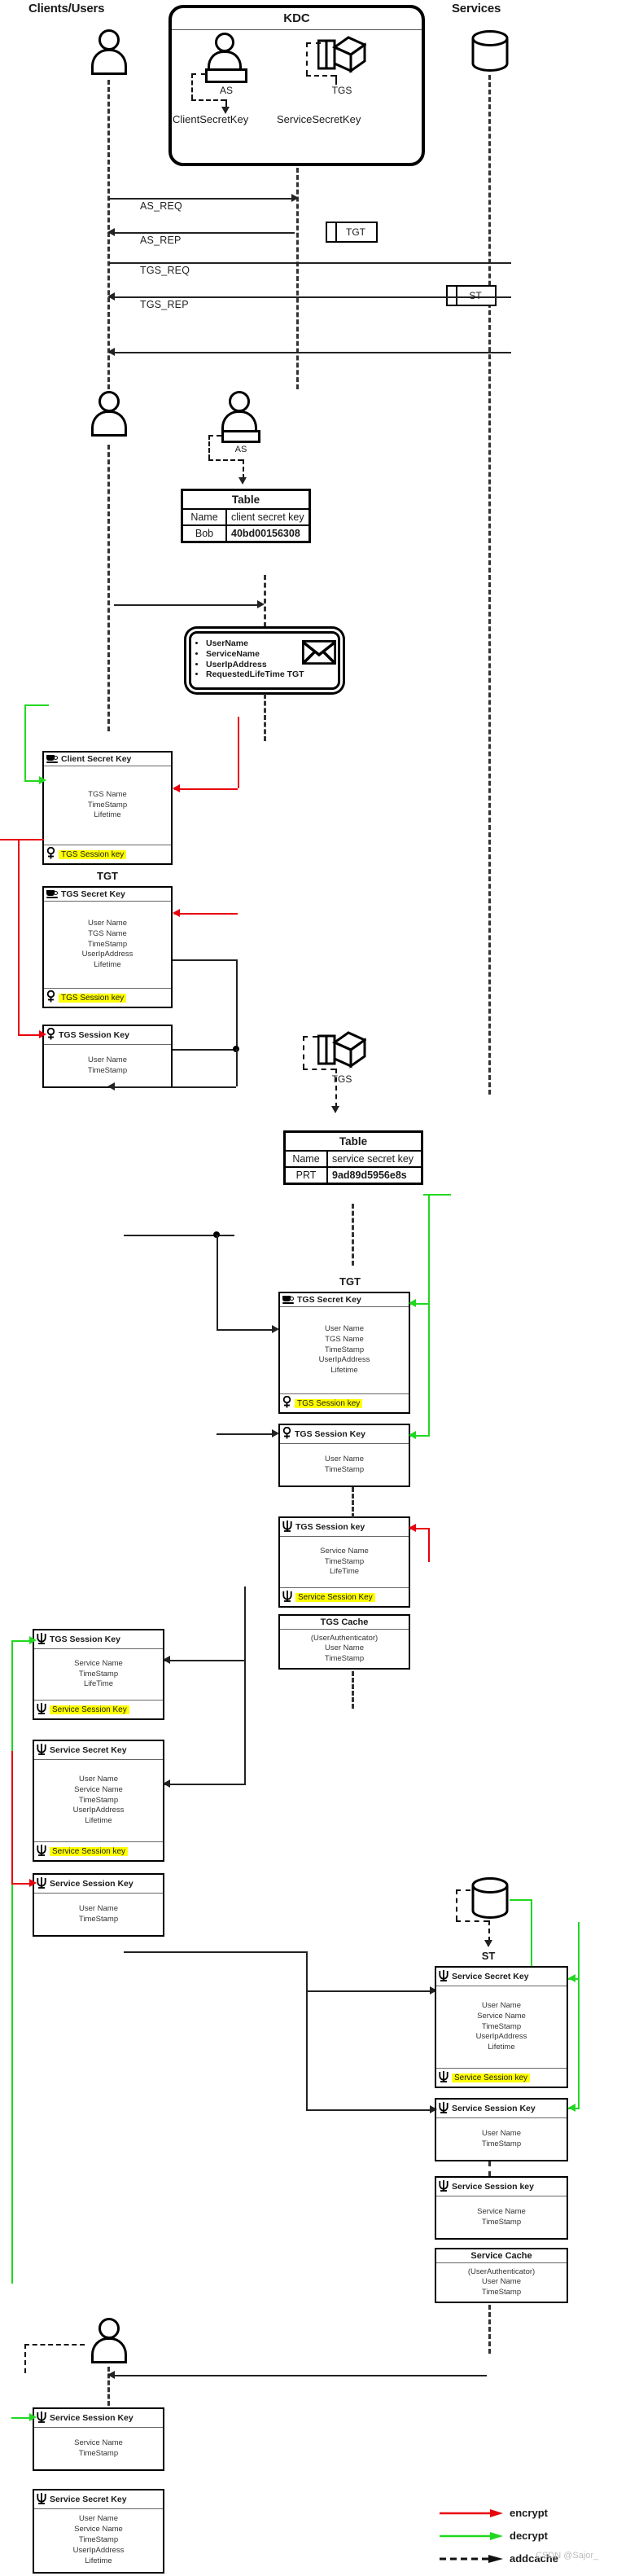 The image size is (617, 2576). Describe the element at coordinates (341, 90) in the screenshot. I see `tgs-label: TGS` at that location.